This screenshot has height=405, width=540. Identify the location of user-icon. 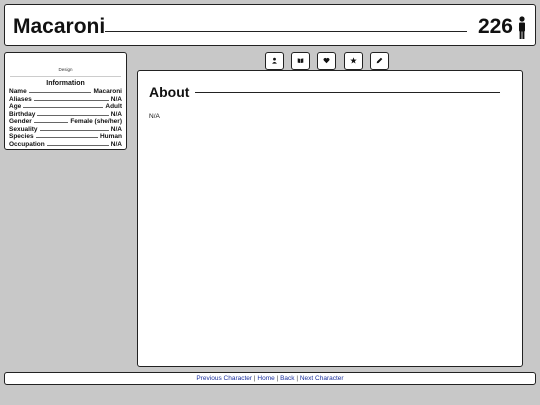
(274, 60).